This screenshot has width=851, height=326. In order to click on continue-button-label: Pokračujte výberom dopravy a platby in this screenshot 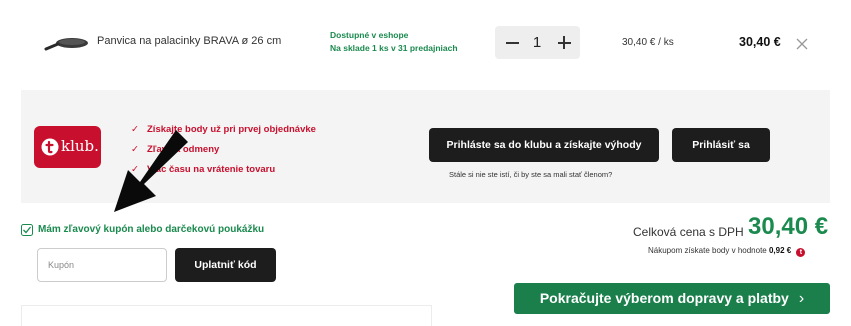, I will do `click(664, 298)`.